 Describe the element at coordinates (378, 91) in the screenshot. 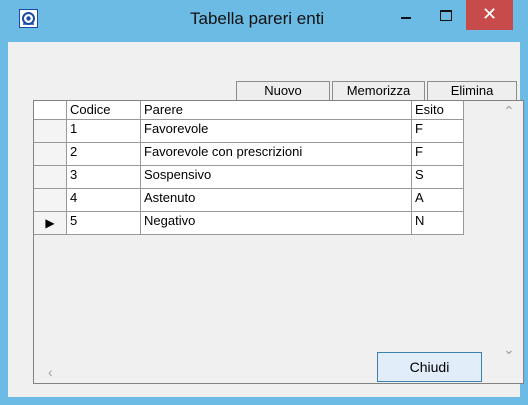

I see `save-button: Memorizza` at that location.